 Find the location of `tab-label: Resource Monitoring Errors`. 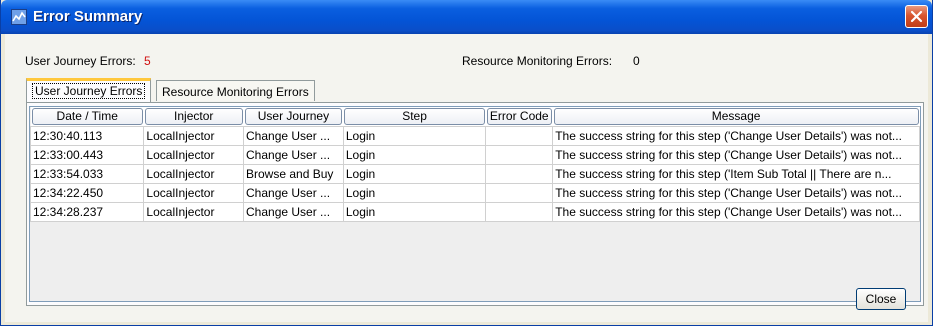

tab-label: Resource Monitoring Errors is located at coordinates (235, 92).